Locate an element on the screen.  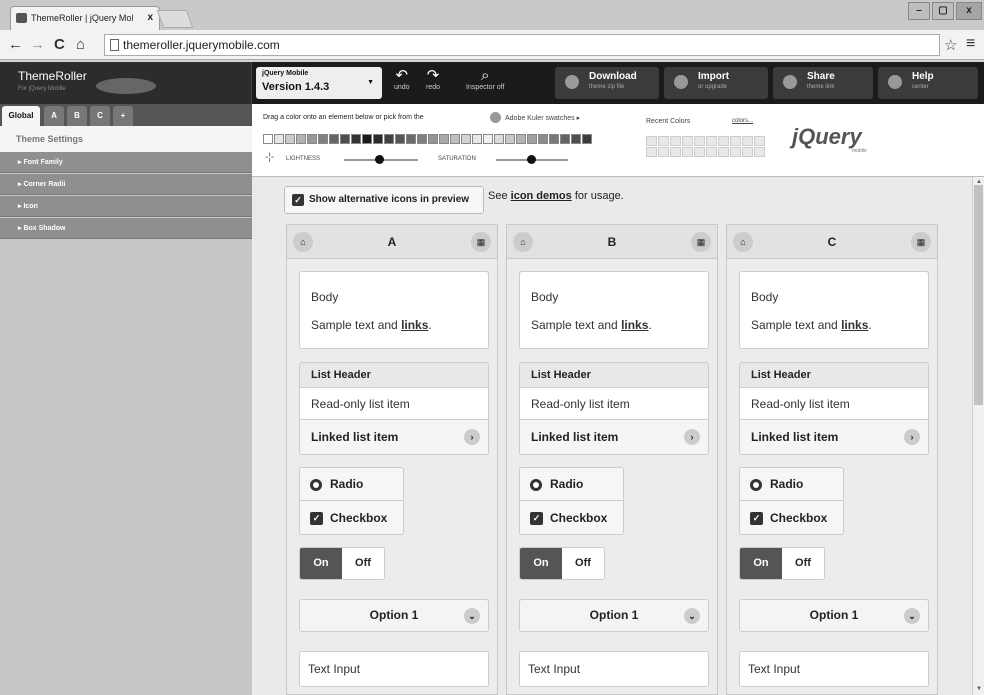
reload-icon: C is located at coordinates (59, 44).